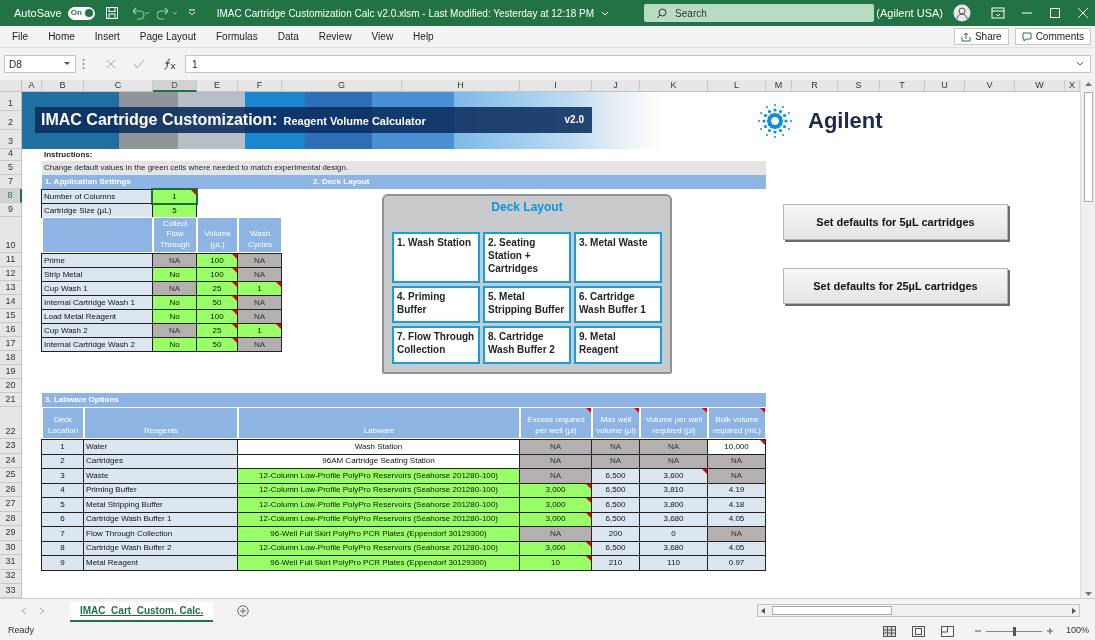 This screenshot has height=640, width=1095. I want to click on row-header: 15, so click(11, 316).